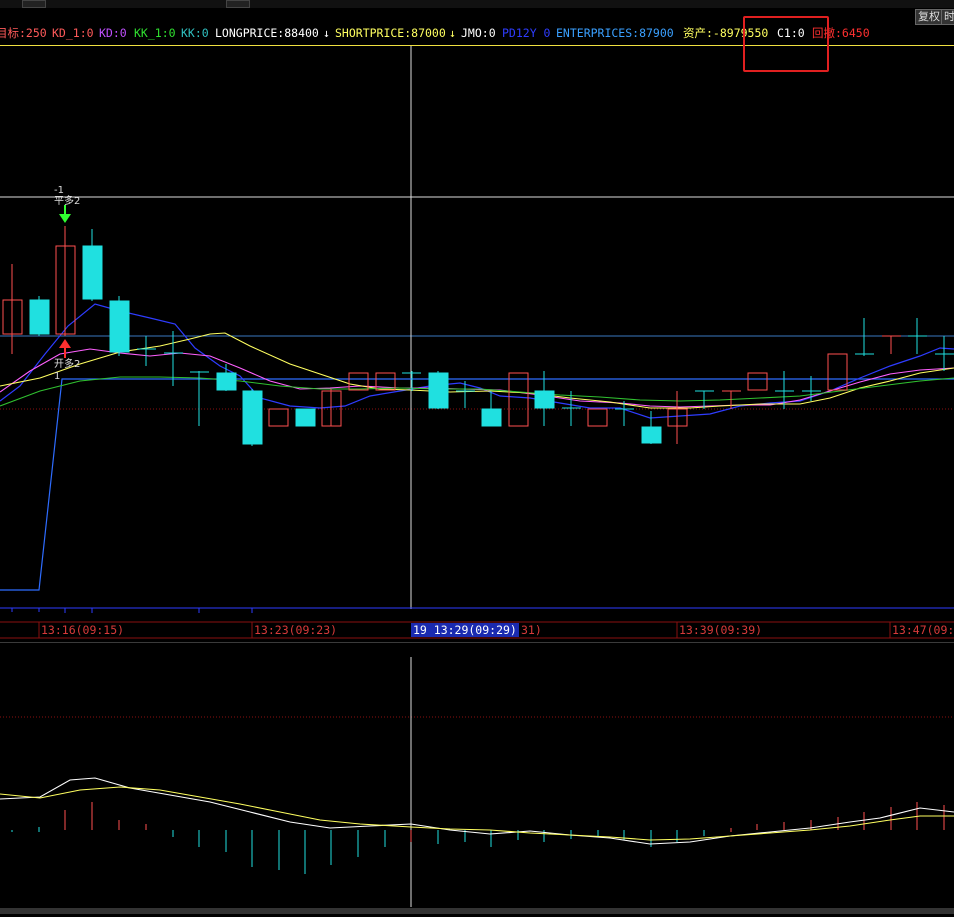 The height and width of the screenshot is (917, 954). I want to click on dif-white-line, so click(477, 811).